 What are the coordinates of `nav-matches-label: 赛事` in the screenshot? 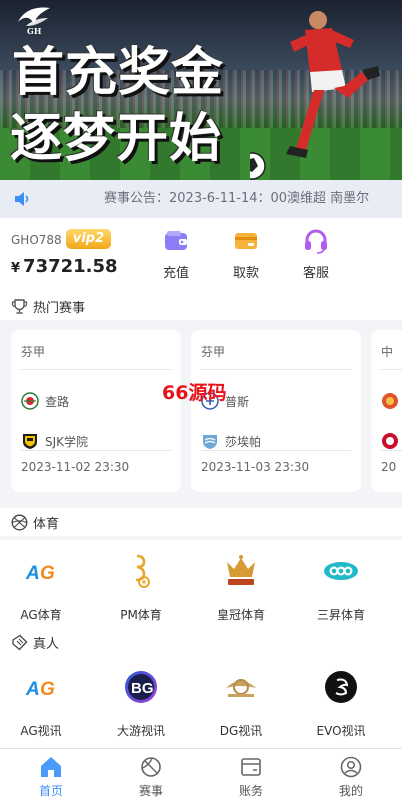 It's located at (150, 791).